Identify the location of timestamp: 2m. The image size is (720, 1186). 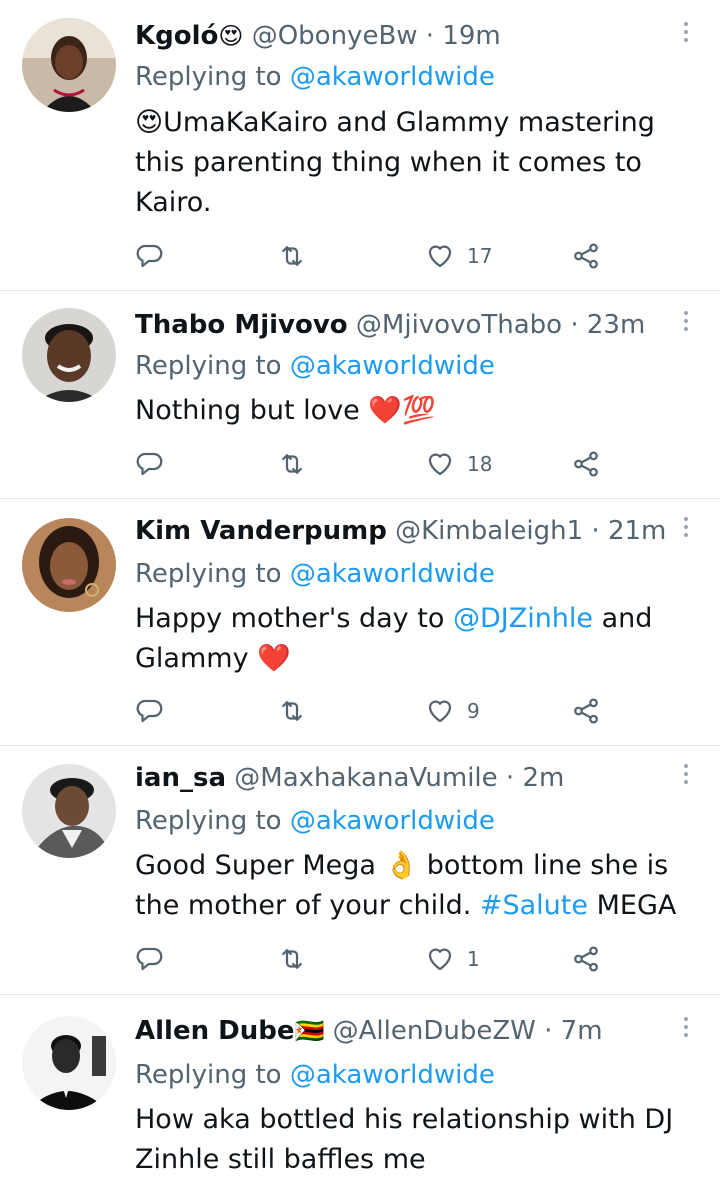
(543, 778).